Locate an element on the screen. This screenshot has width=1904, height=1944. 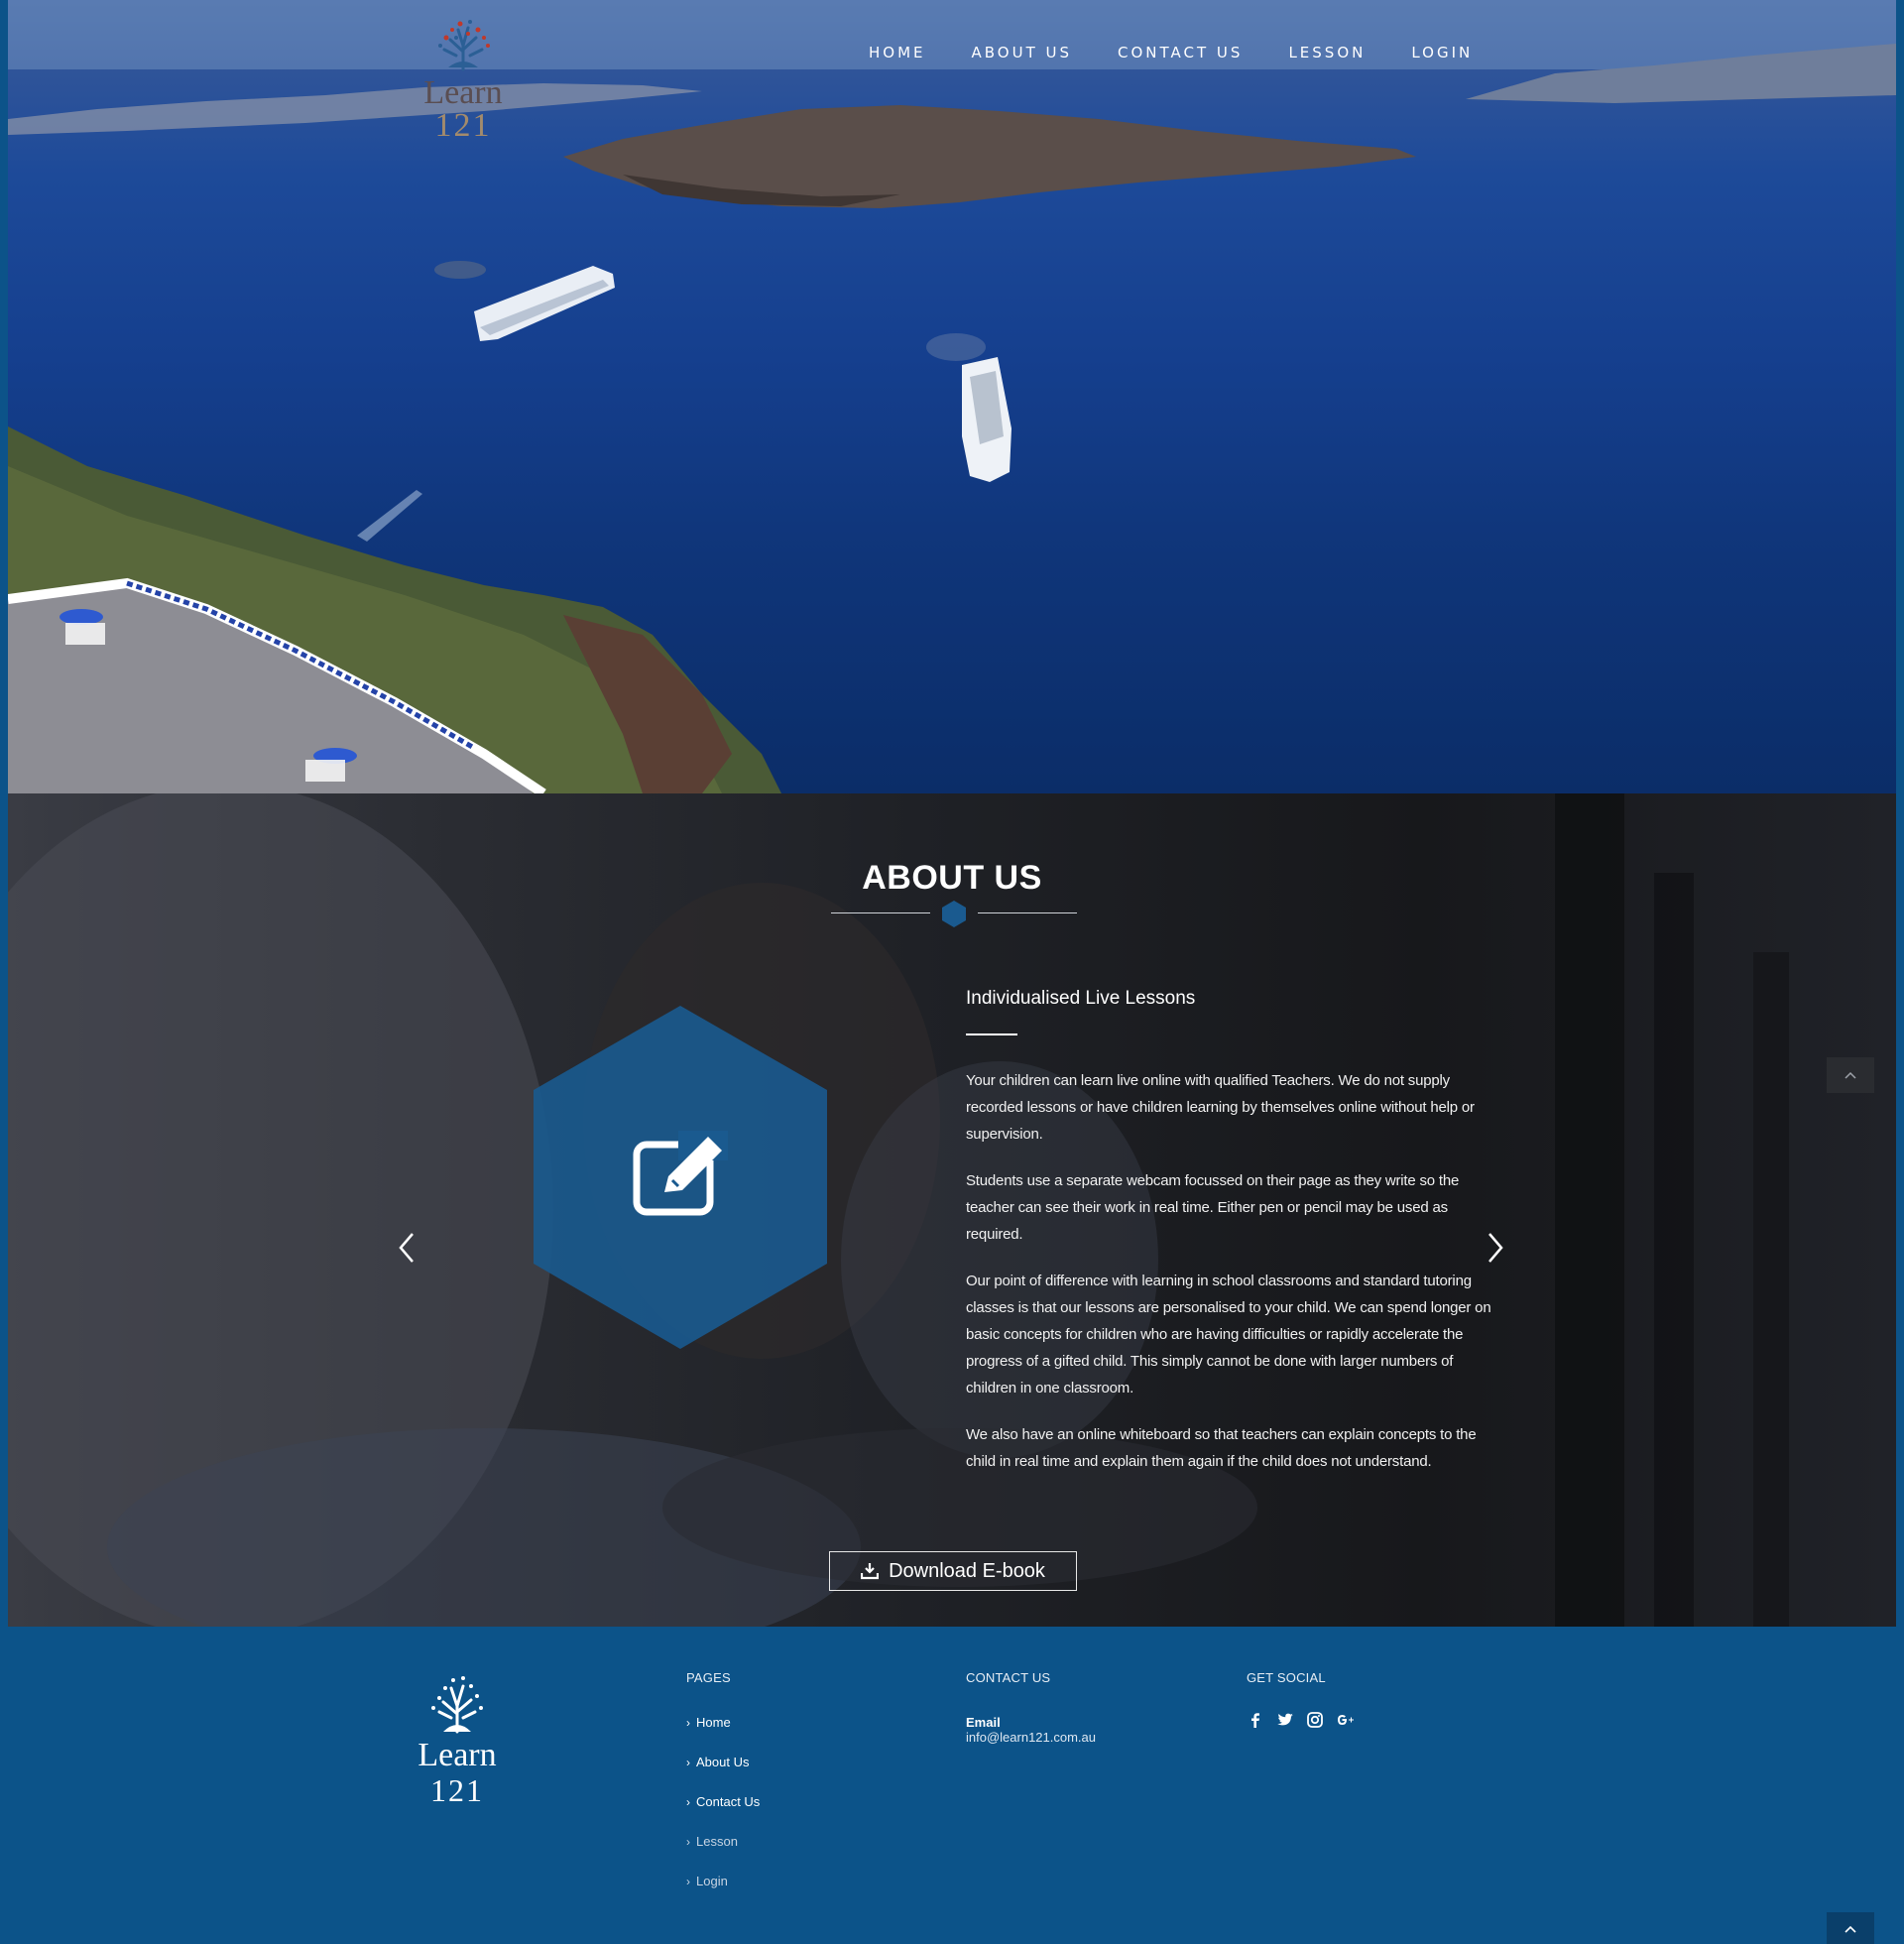
footer-logo-word: Learn is located at coordinates (457, 1755).